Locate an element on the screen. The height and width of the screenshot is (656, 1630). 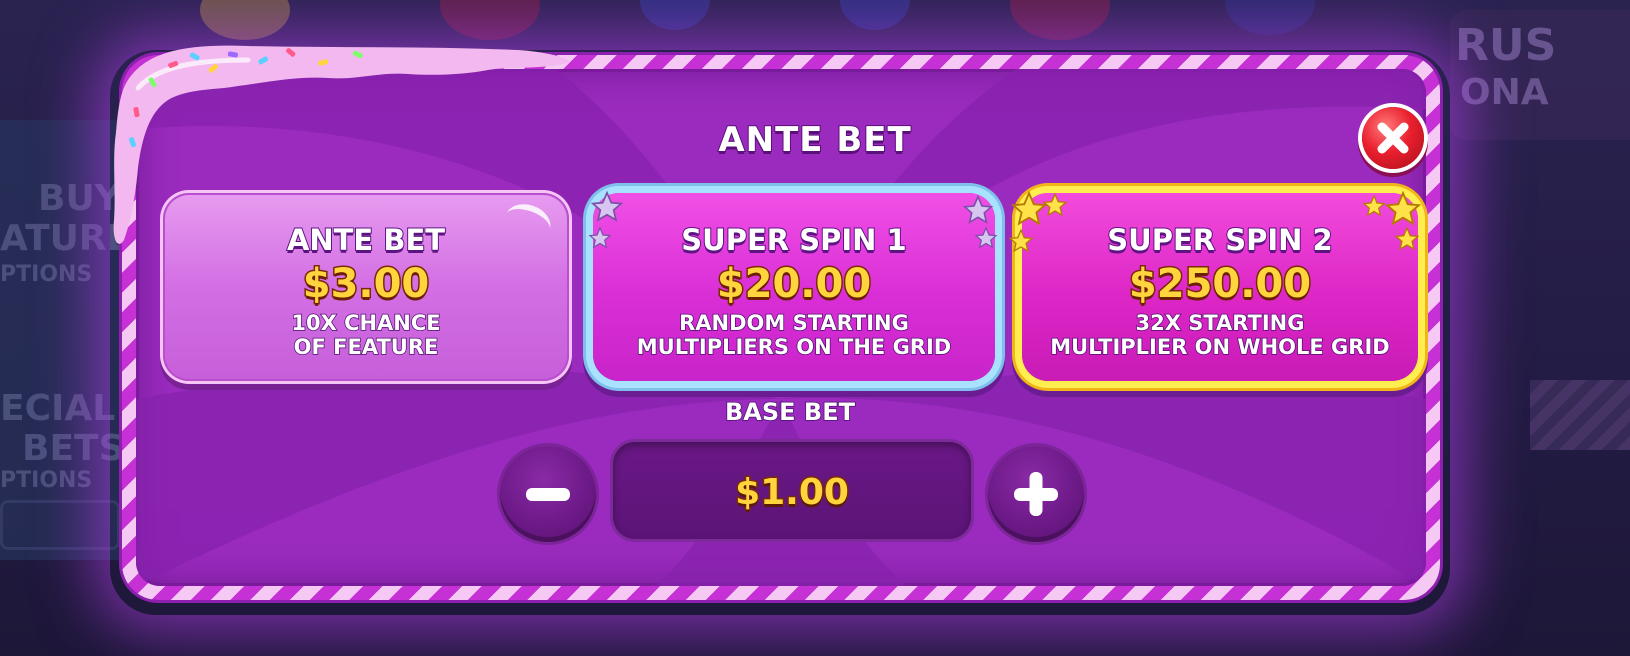
close-button is located at coordinates (1393, 138).